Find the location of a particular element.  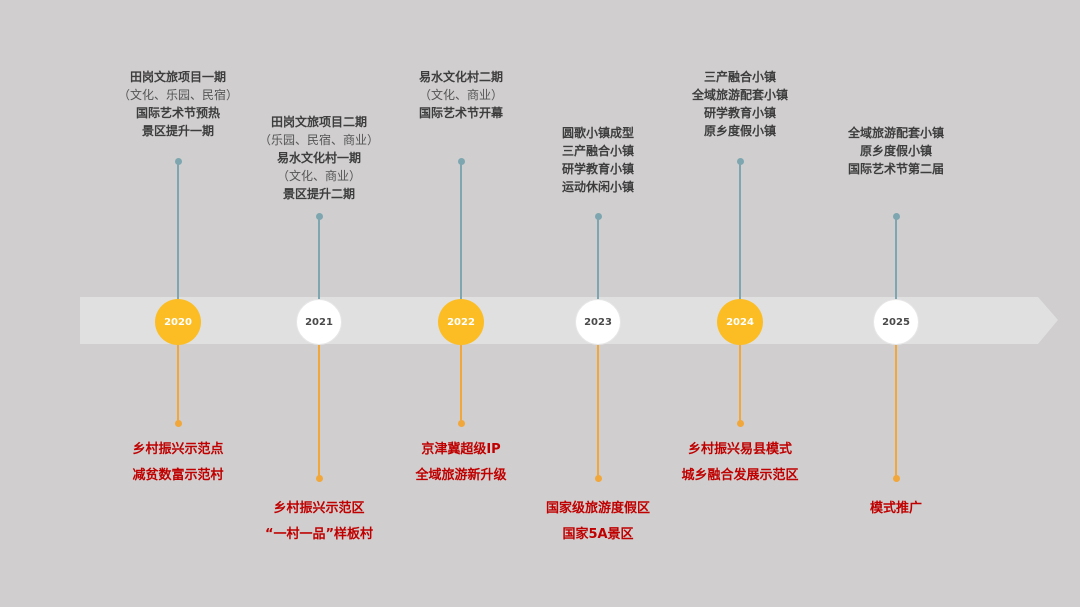

year-badge: 2023 is located at coordinates (598, 322).